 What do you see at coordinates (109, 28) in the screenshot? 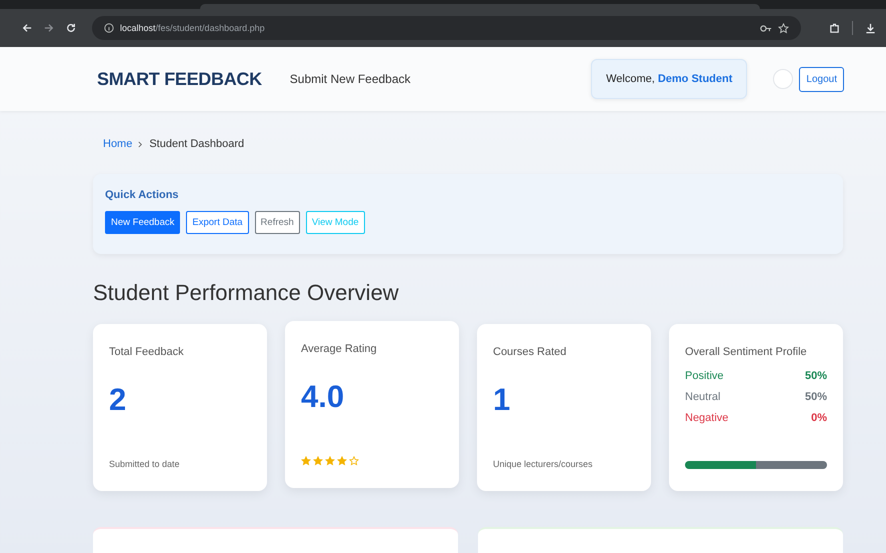
I see `info-icon` at bounding box center [109, 28].